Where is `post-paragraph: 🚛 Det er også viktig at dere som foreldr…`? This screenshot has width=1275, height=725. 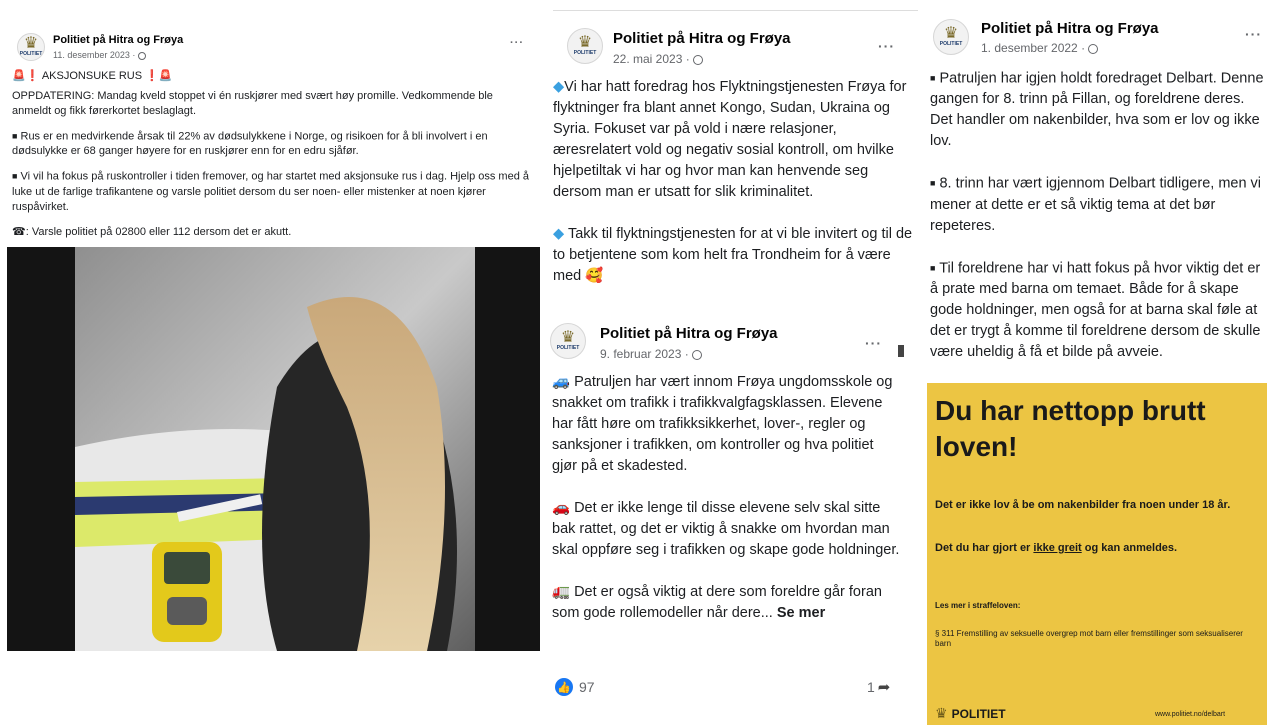 post-paragraph: 🚛 Det er også viktig at dere som foreldr… is located at coordinates (717, 602).